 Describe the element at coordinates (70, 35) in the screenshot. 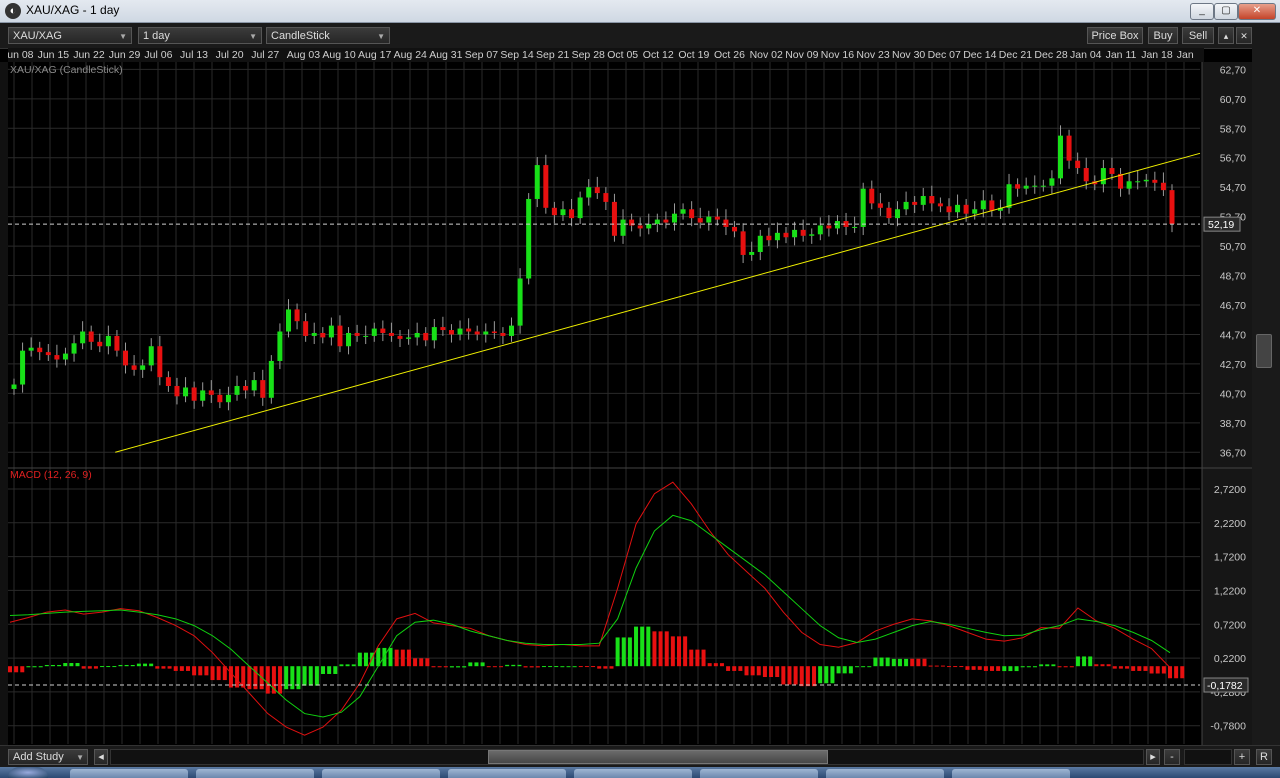

I see `symbol-dropdown: XAU/XAG ▼` at that location.